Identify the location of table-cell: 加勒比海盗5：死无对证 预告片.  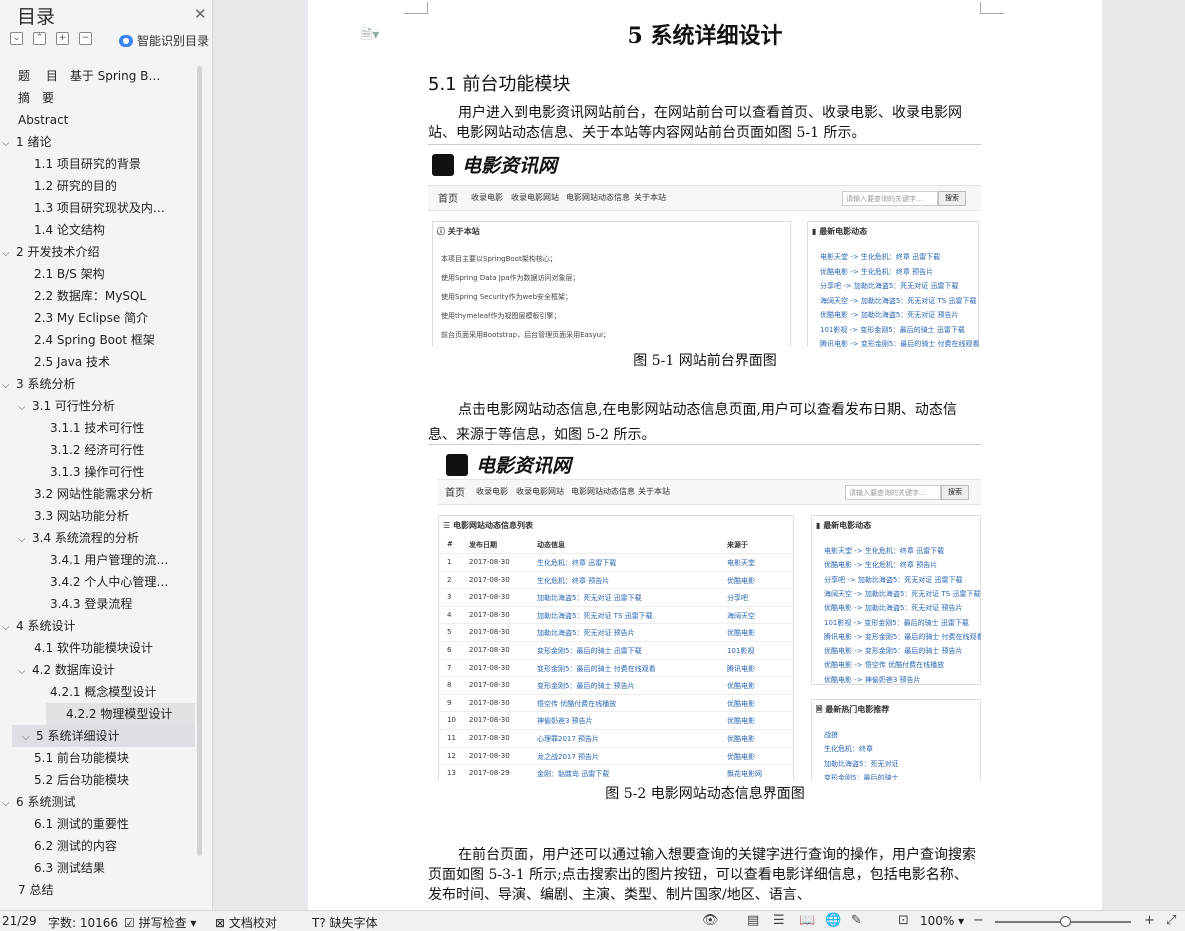
(586, 633).